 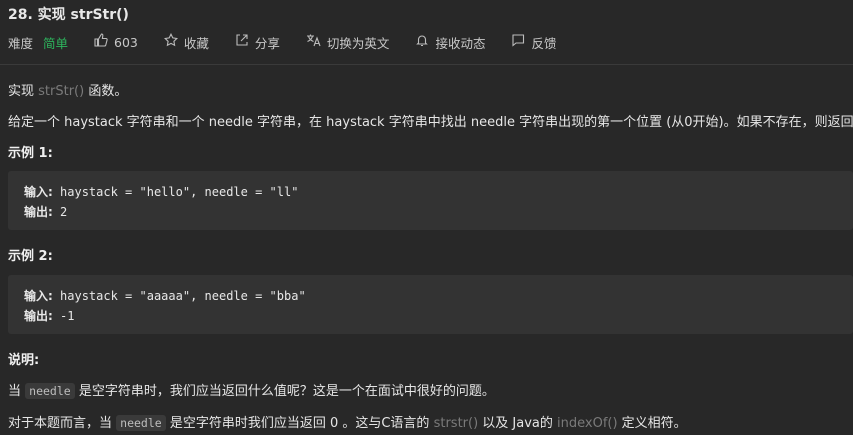 What do you see at coordinates (426, 64) in the screenshot?
I see `divider` at bounding box center [426, 64].